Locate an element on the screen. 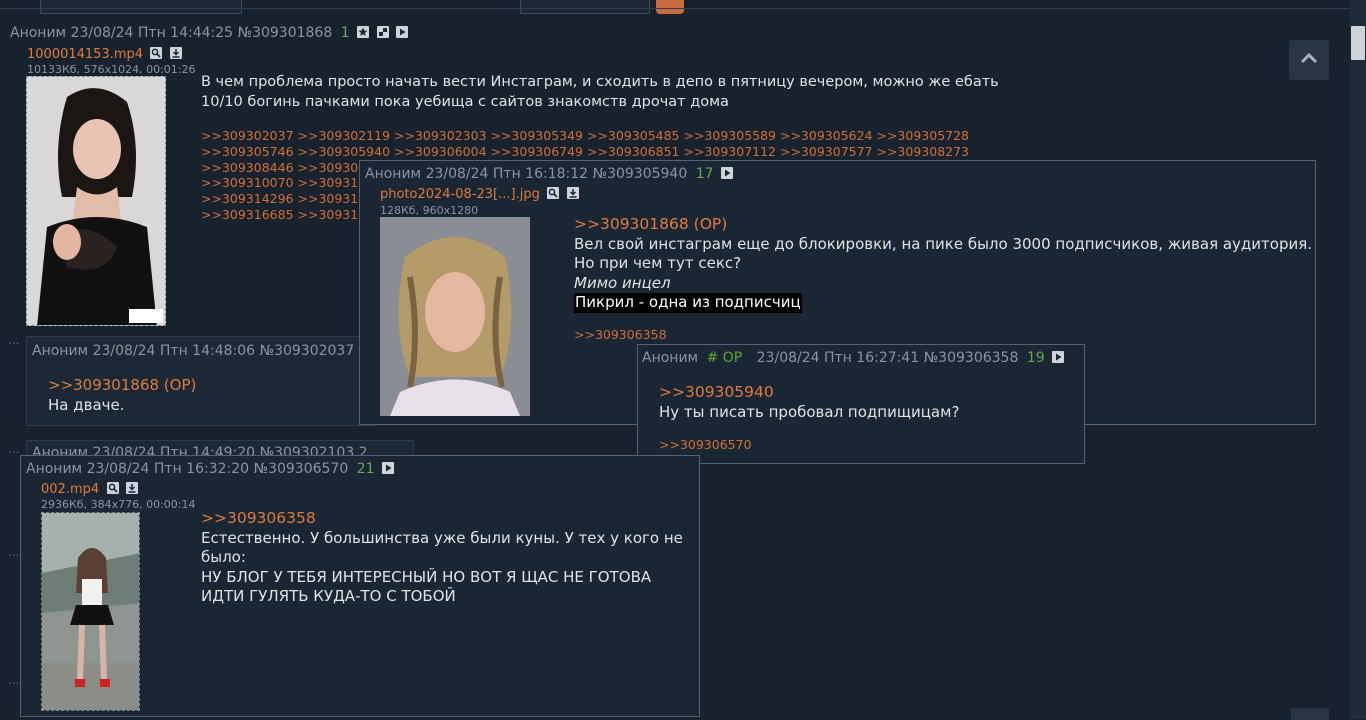 The height and width of the screenshot is (720, 1366). popup-text-line: ИДТИ ГУЛЯТЬ КУДА-ТО С ТОБОЙ is located at coordinates (328, 596).